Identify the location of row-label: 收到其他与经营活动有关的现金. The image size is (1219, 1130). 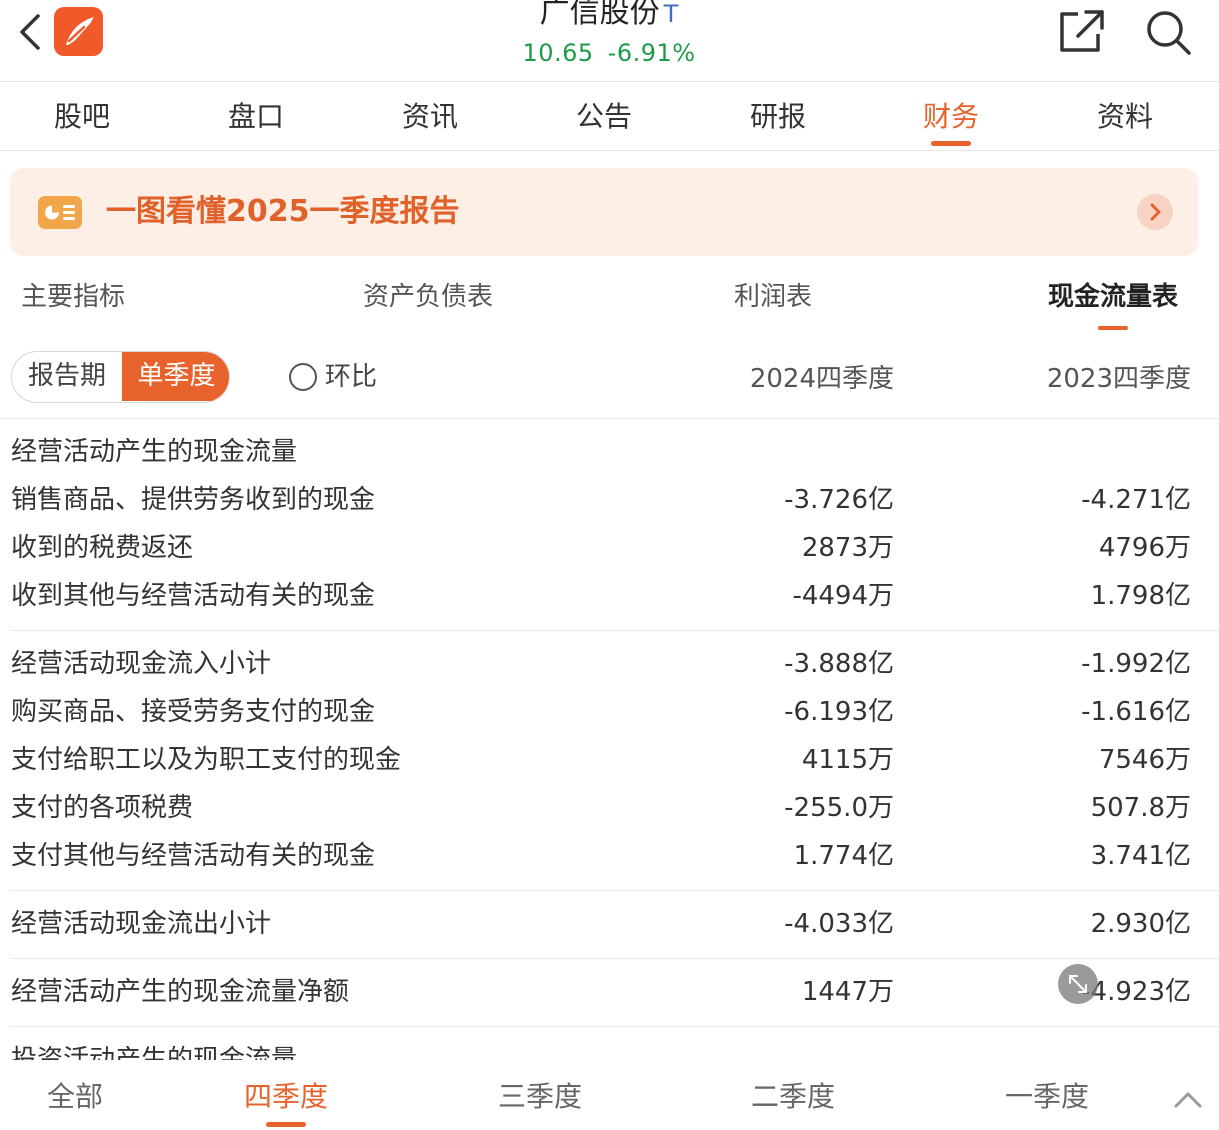
(193, 596).